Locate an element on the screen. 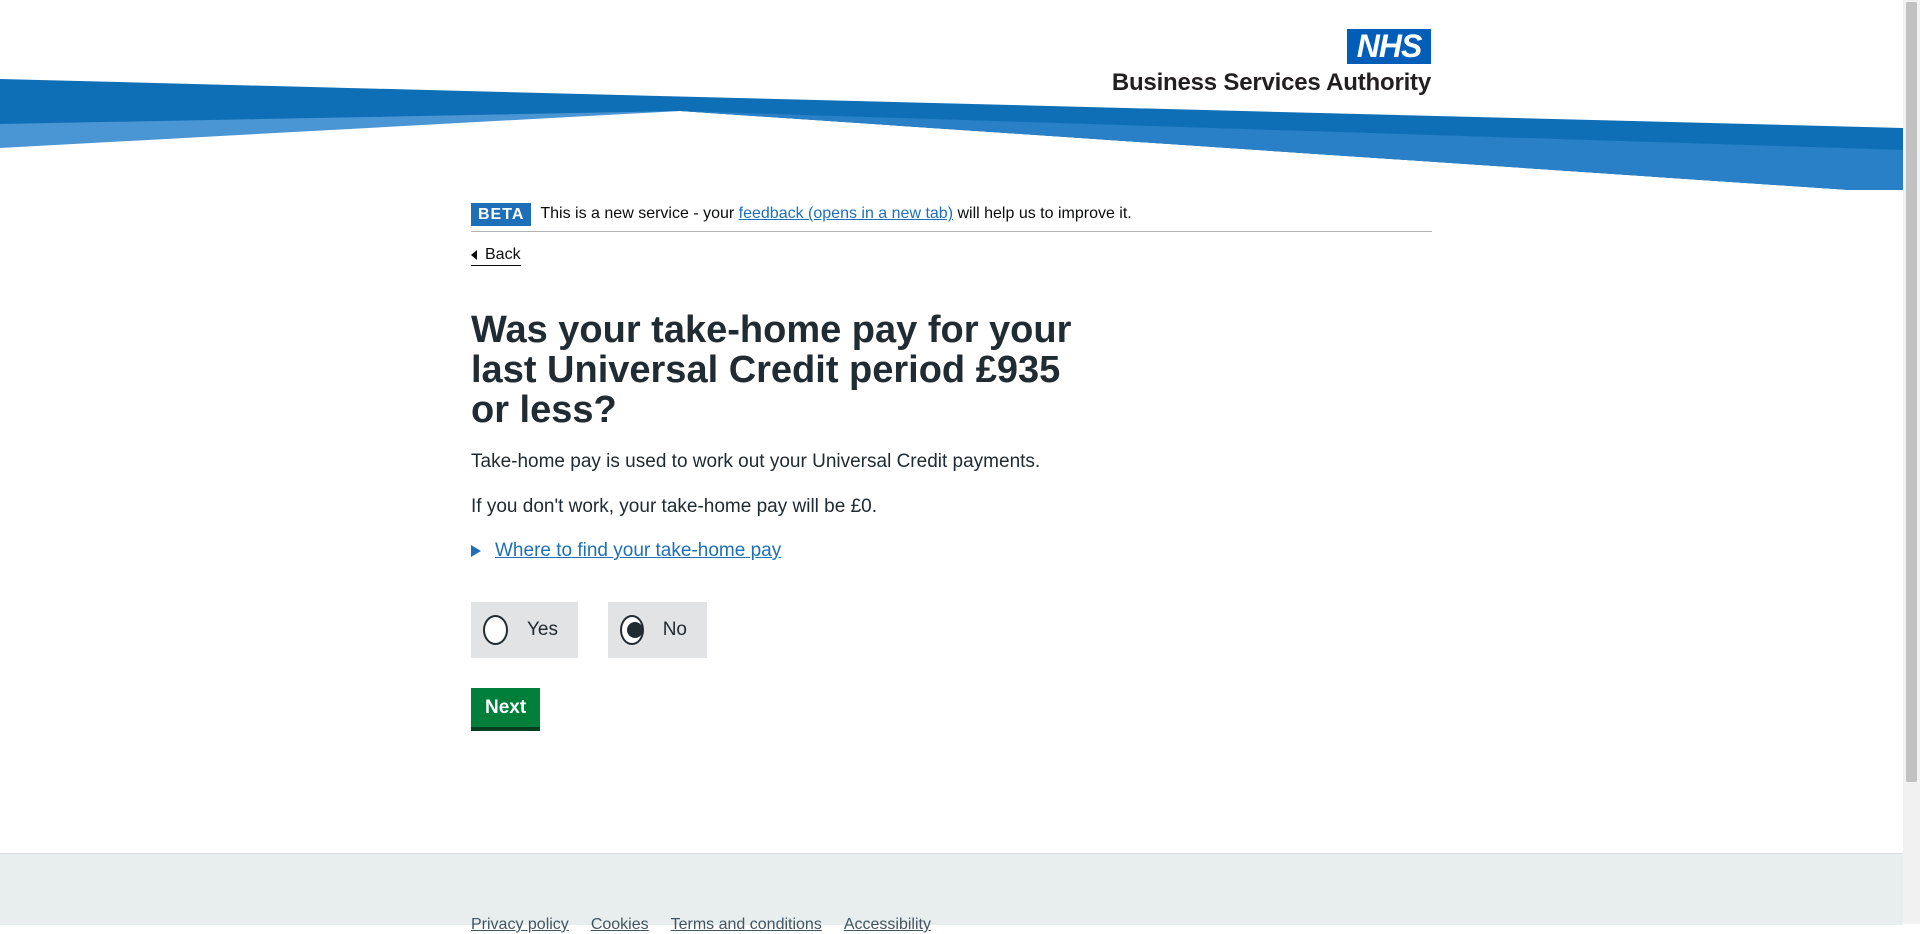 The image size is (1920, 934). organisation-name: Business Services Authority is located at coordinates (1271, 82).